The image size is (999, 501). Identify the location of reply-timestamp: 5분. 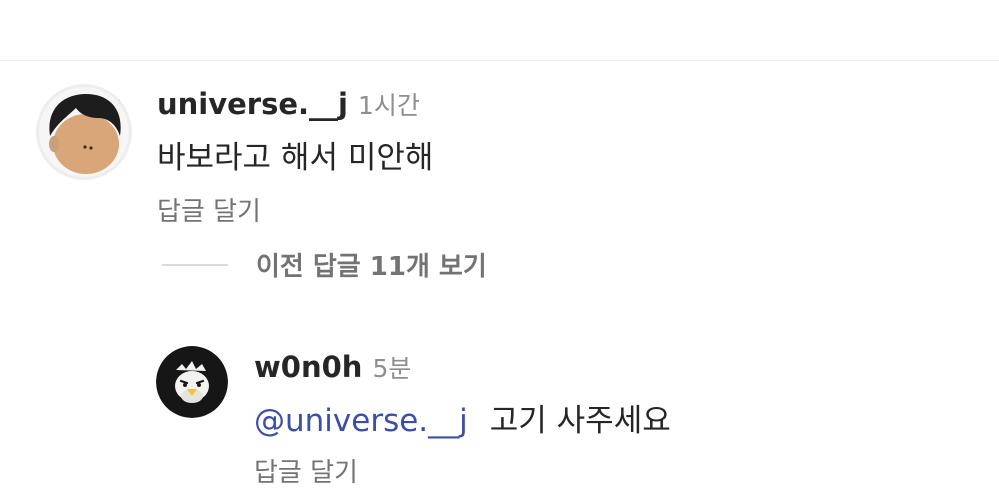
(392, 368).